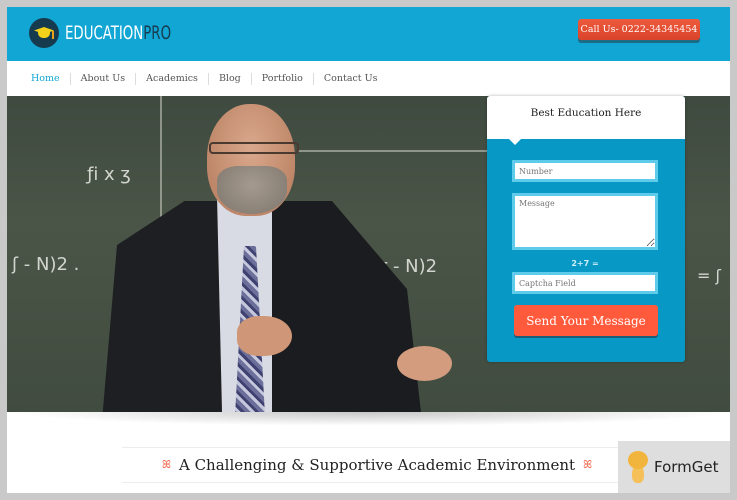 The height and width of the screenshot is (500, 737). Describe the element at coordinates (588, 464) in the screenshot. I see `ornament-right-icon: ꕤ` at that location.